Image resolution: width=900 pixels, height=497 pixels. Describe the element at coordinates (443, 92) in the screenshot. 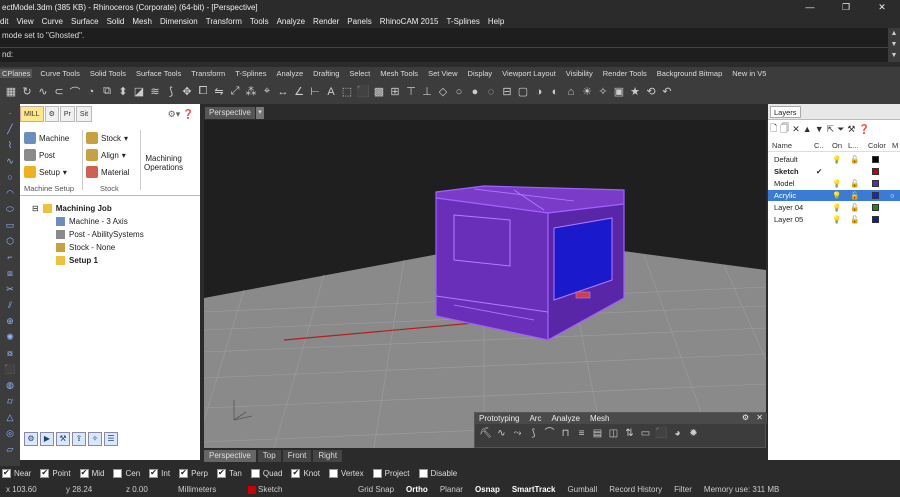

I see `view-persp-icon: ◇` at that location.